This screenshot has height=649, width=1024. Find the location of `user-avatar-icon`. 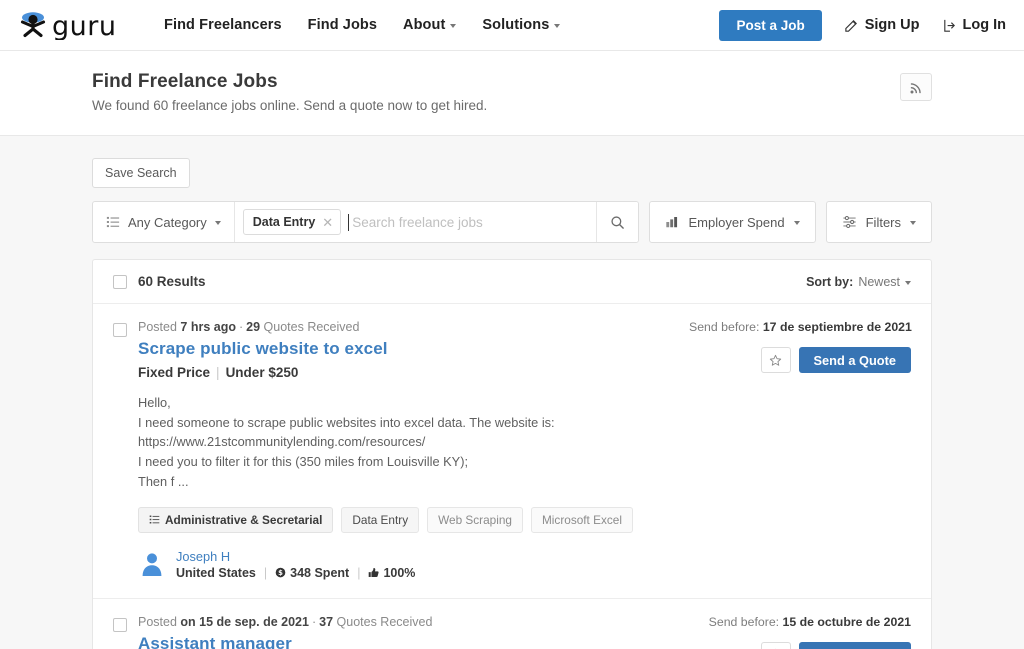

user-avatar-icon is located at coordinates (151, 565).